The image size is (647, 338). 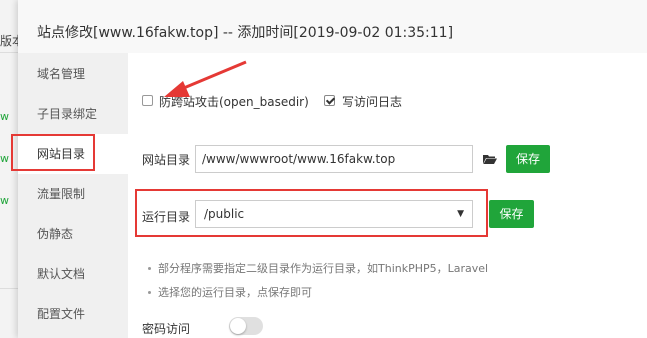 What do you see at coordinates (205, 78) in the screenshot?
I see `annotation-arrow-icon` at bounding box center [205, 78].